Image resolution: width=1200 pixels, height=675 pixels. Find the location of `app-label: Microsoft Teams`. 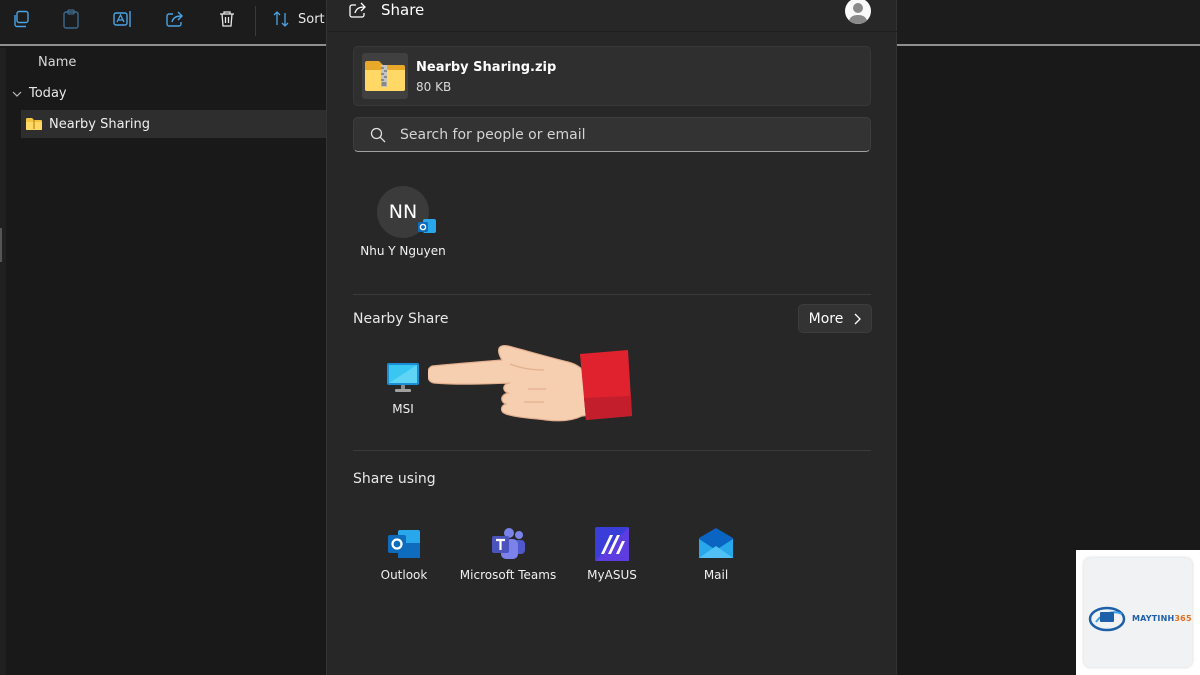

app-label: Microsoft Teams is located at coordinates (508, 575).